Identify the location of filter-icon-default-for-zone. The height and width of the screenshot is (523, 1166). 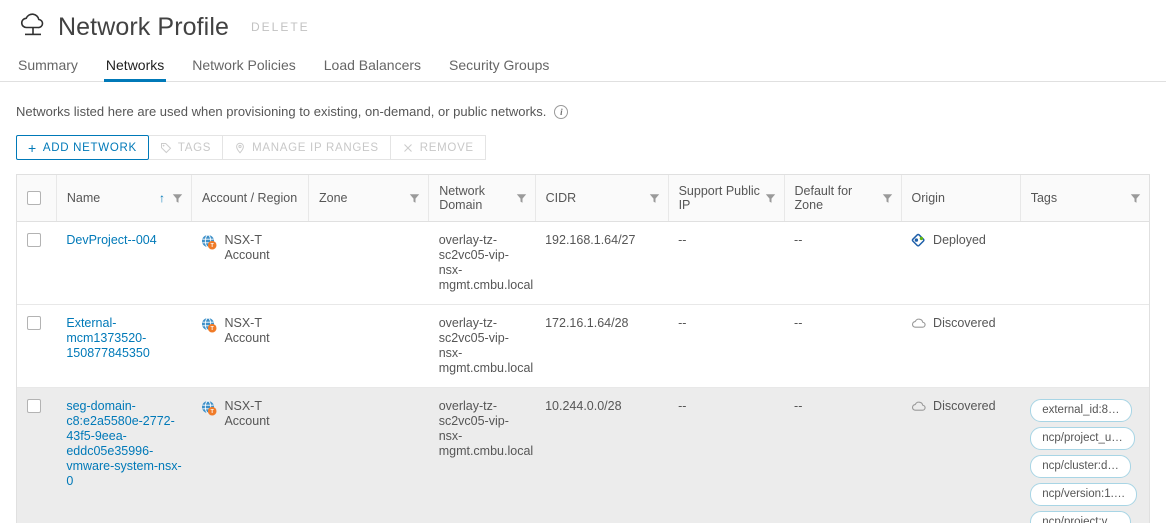
(887, 198).